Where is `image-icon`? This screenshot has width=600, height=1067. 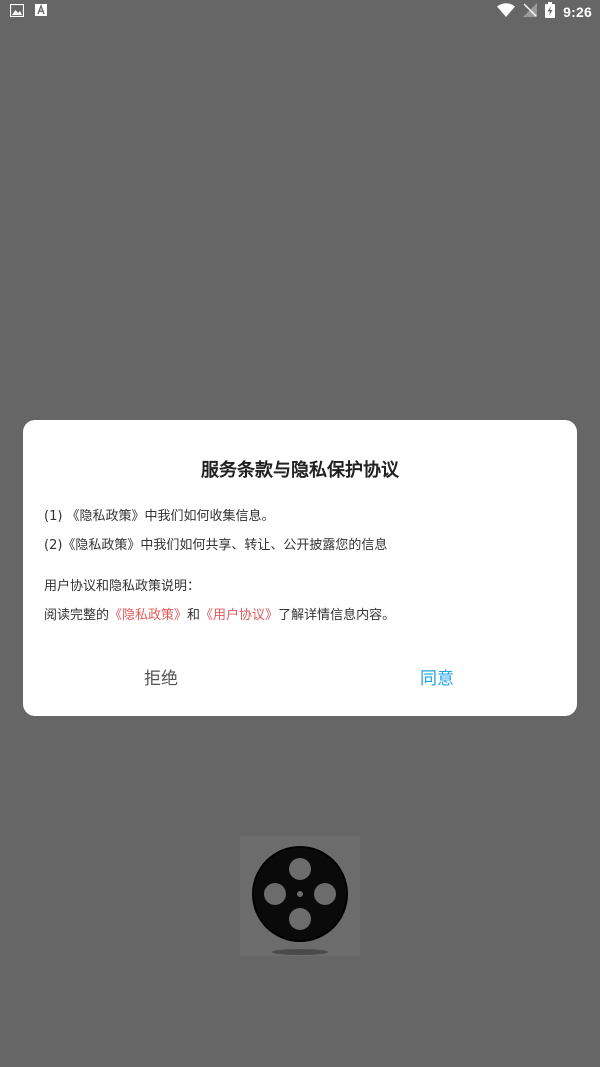
image-icon is located at coordinates (17, 12).